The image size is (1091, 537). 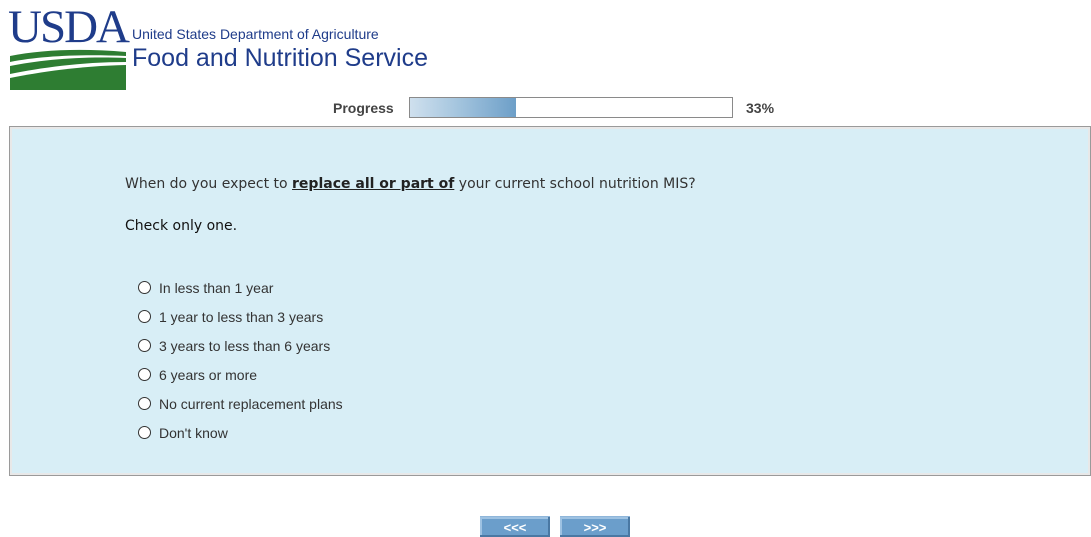 What do you see at coordinates (251, 403) in the screenshot?
I see `answer-option-label: No current replacement plans` at bounding box center [251, 403].